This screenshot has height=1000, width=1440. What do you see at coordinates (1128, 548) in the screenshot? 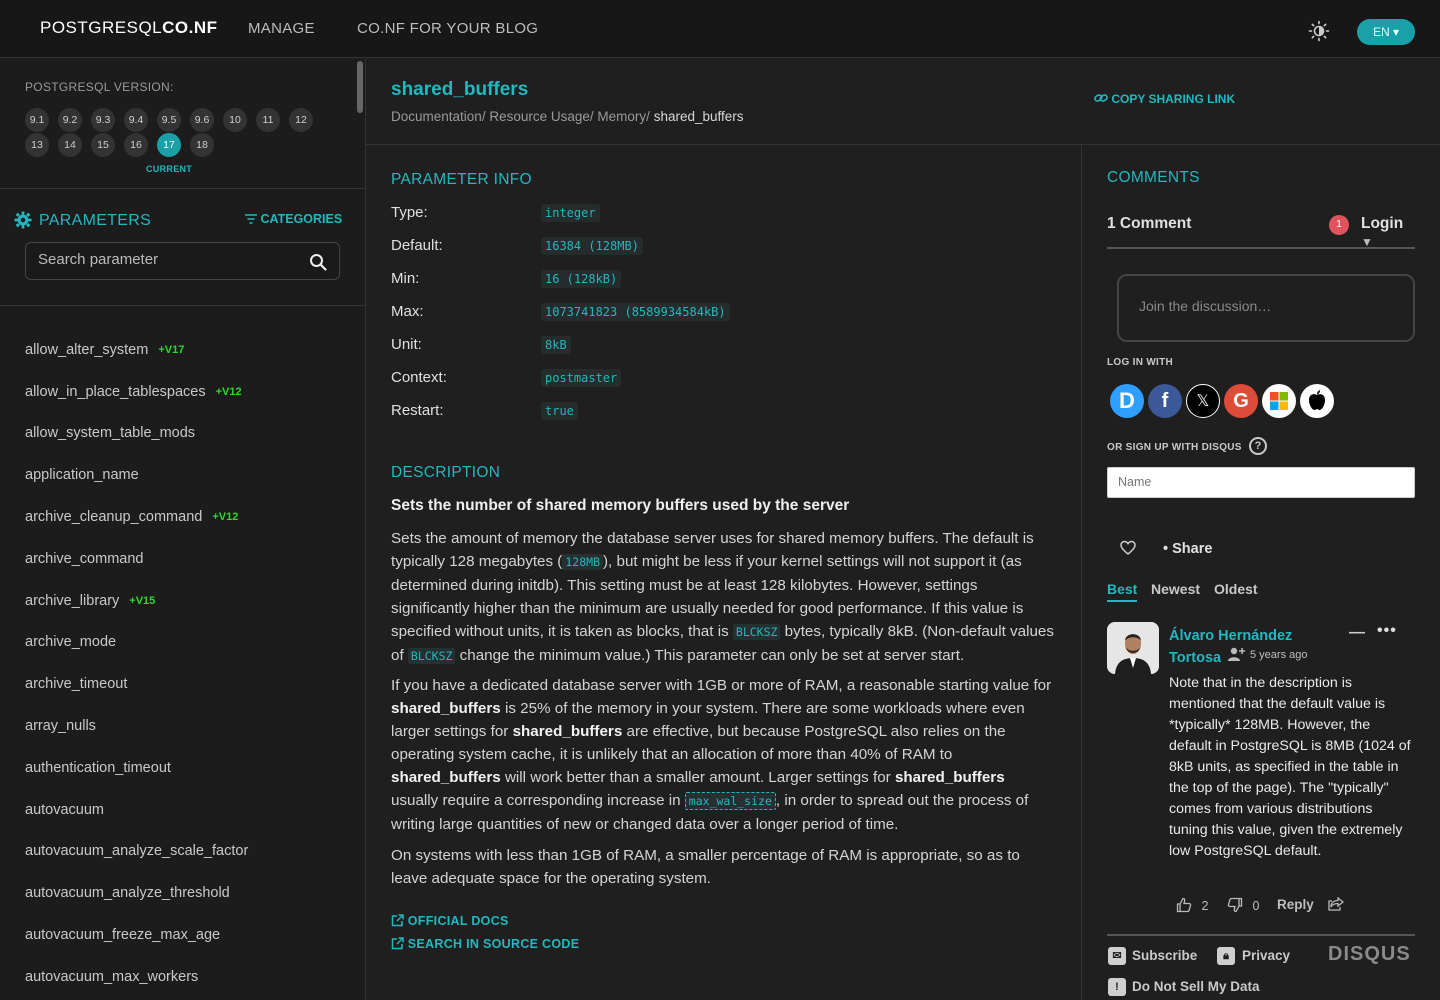
I see `heart-icon` at bounding box center [1128, 548].